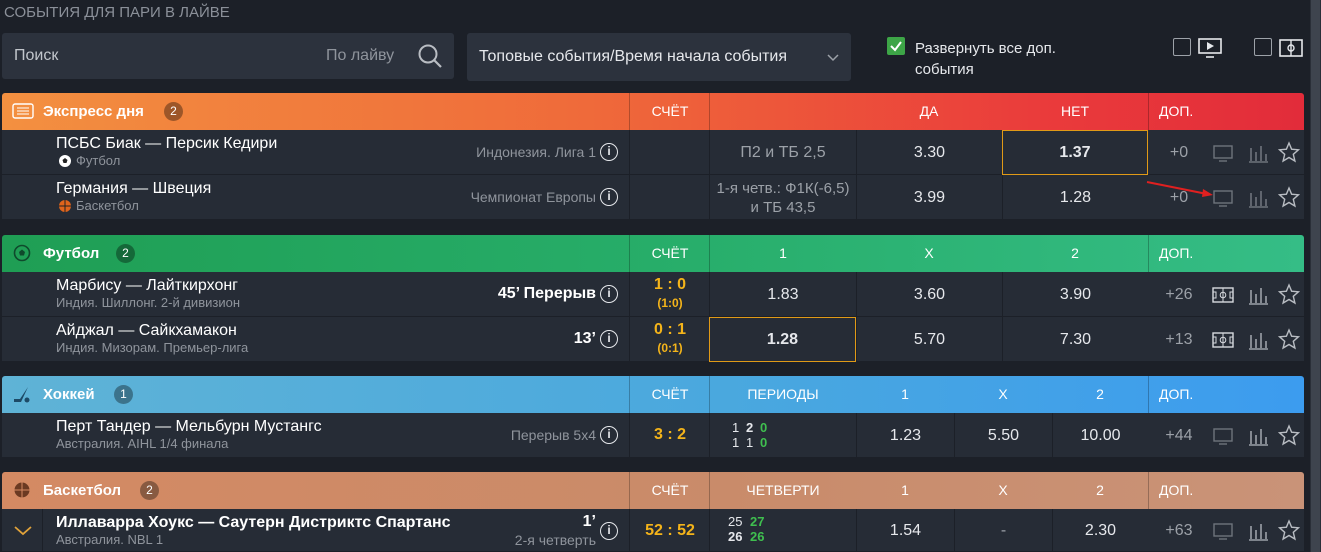 The image size is (1321, 552). I want to click on odd-value: 1.83, so click(783, 294).